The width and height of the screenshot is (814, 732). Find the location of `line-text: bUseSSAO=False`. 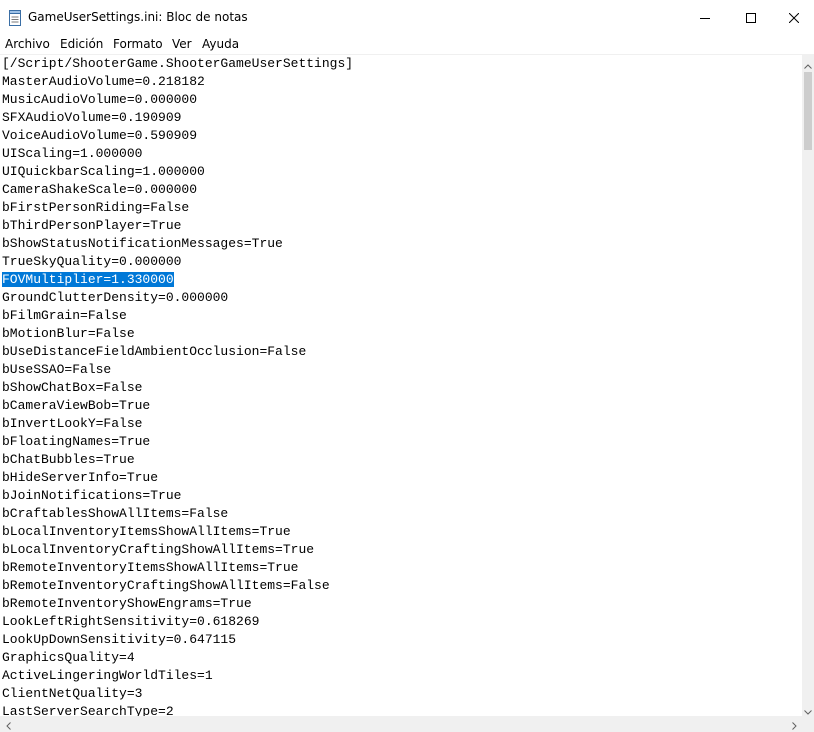

line-text: bUseSSAO=False is located at coordinates (57, 369).